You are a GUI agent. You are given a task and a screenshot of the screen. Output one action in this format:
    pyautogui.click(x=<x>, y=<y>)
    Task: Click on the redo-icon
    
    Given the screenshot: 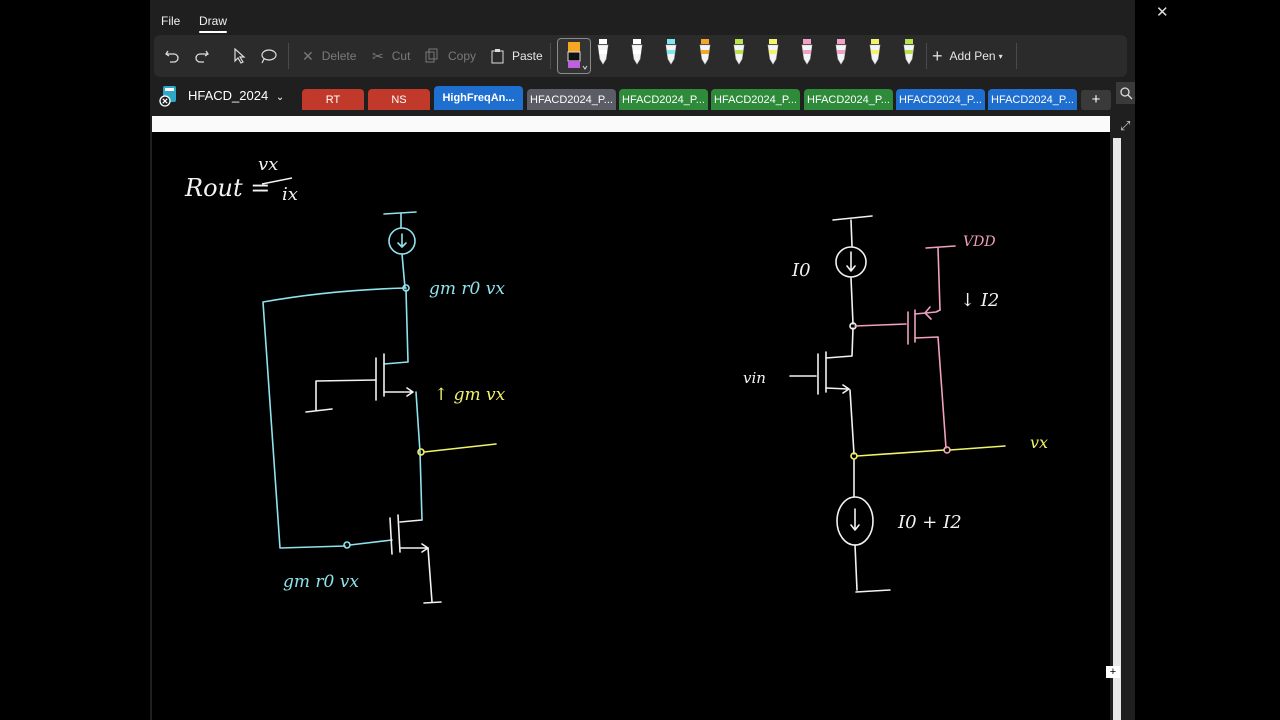 What is the action you would take?
    pyautogui.click(x=202, y=56)
    